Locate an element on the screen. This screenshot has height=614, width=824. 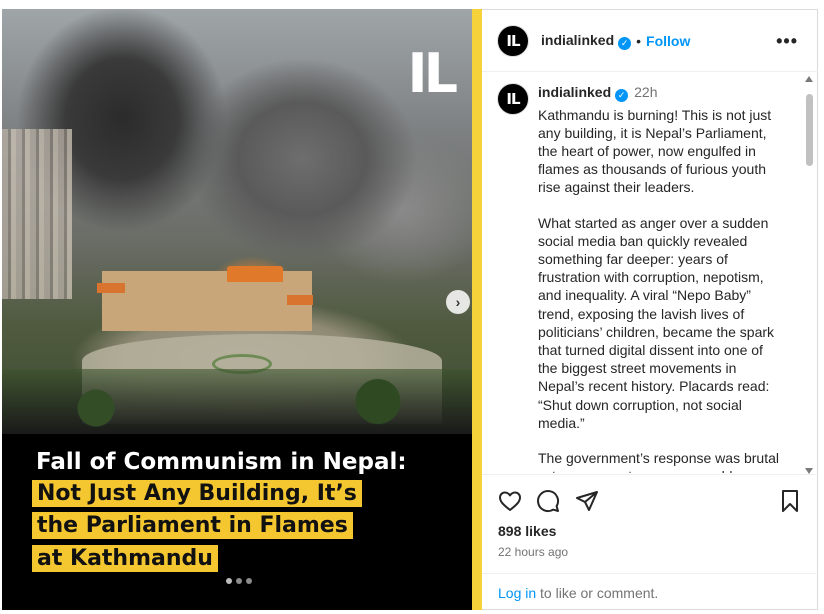
login-suffix: to like or comment. is located at coordinates (597, 593).